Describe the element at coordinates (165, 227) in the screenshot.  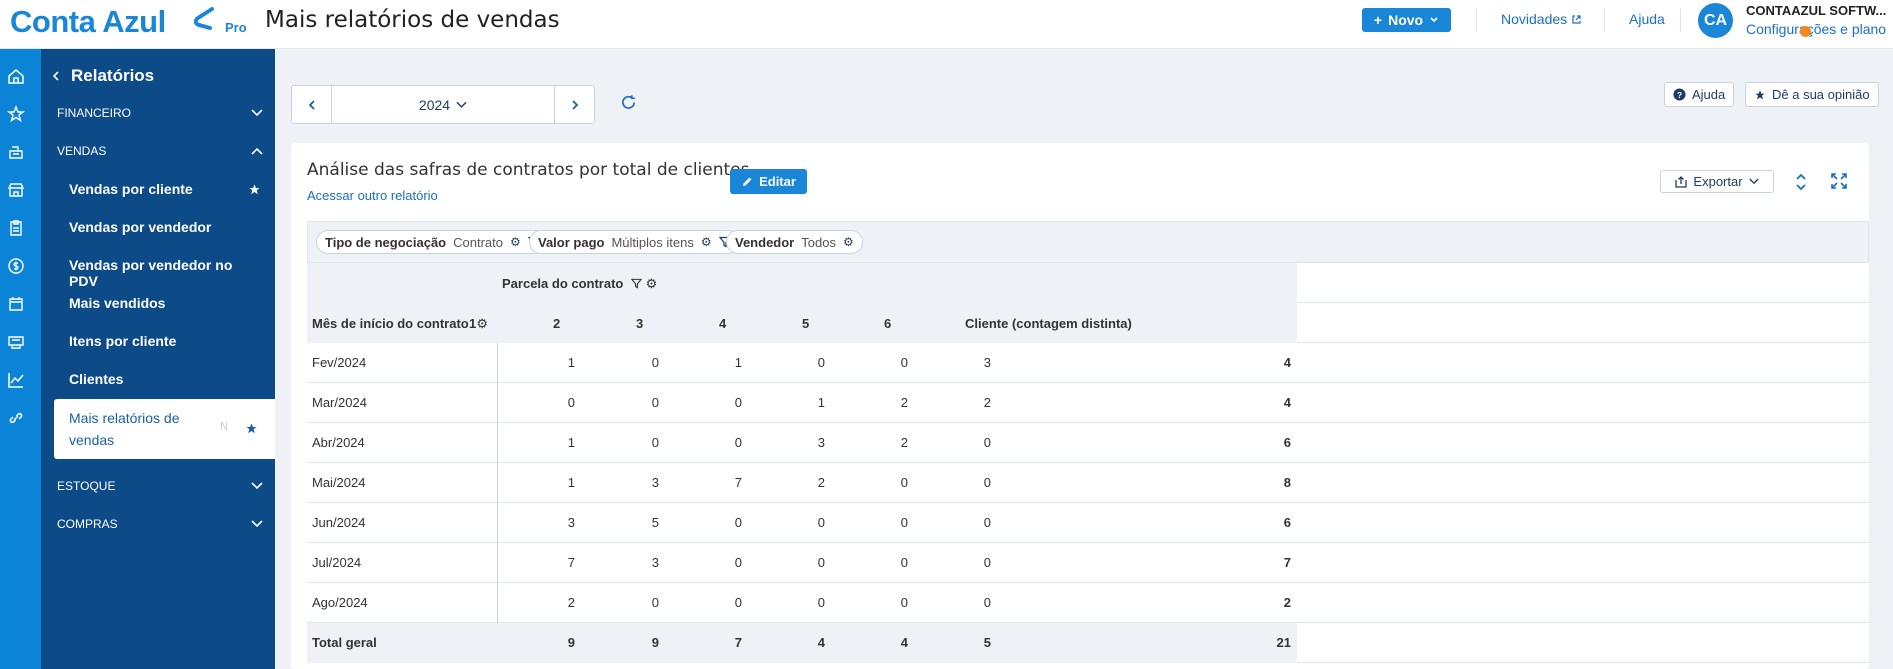
I see `sidebar-item-vendas-por-vendedor: Vendas por vendedor` at that location.